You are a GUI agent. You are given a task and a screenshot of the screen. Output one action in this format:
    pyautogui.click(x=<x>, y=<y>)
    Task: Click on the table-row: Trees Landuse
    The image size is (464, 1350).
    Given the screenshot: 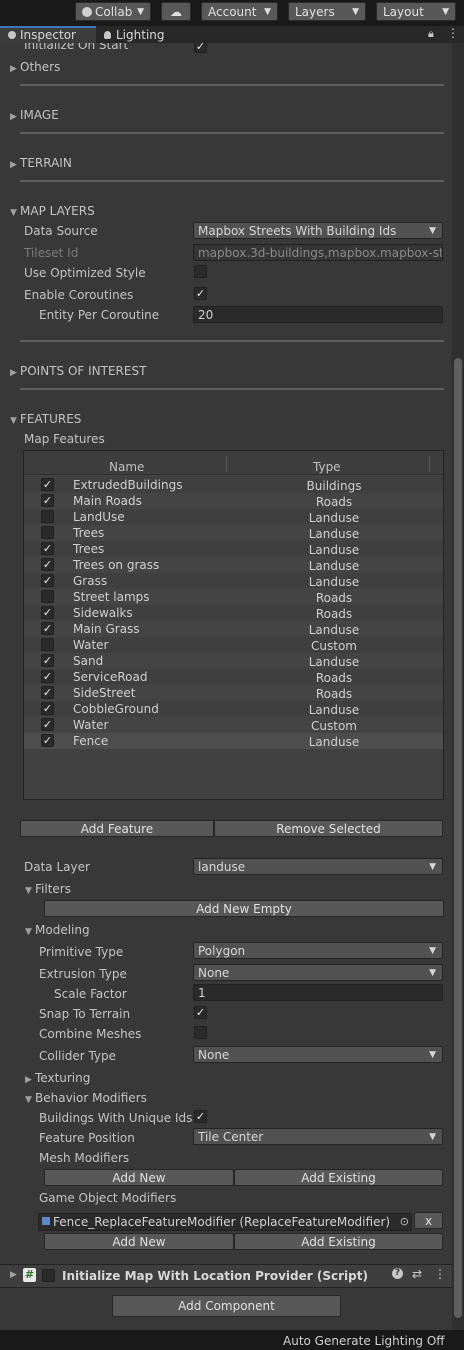 What is the action you would take?
    pyautogui.click(x=233, y=533)
    